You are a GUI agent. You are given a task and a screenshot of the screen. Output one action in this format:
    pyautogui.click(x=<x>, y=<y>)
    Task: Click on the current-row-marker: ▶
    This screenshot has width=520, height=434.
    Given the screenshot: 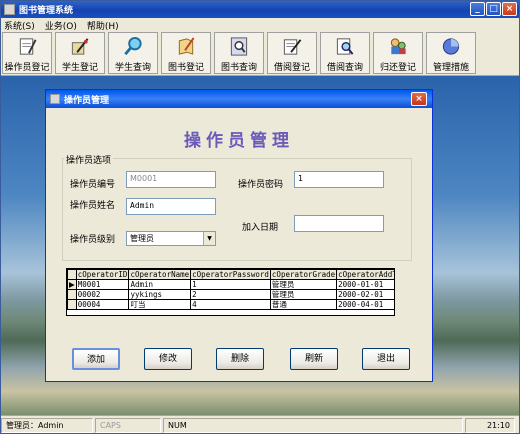 What is the action you would take?
    pyautogui.click(x=72, y=284)
    